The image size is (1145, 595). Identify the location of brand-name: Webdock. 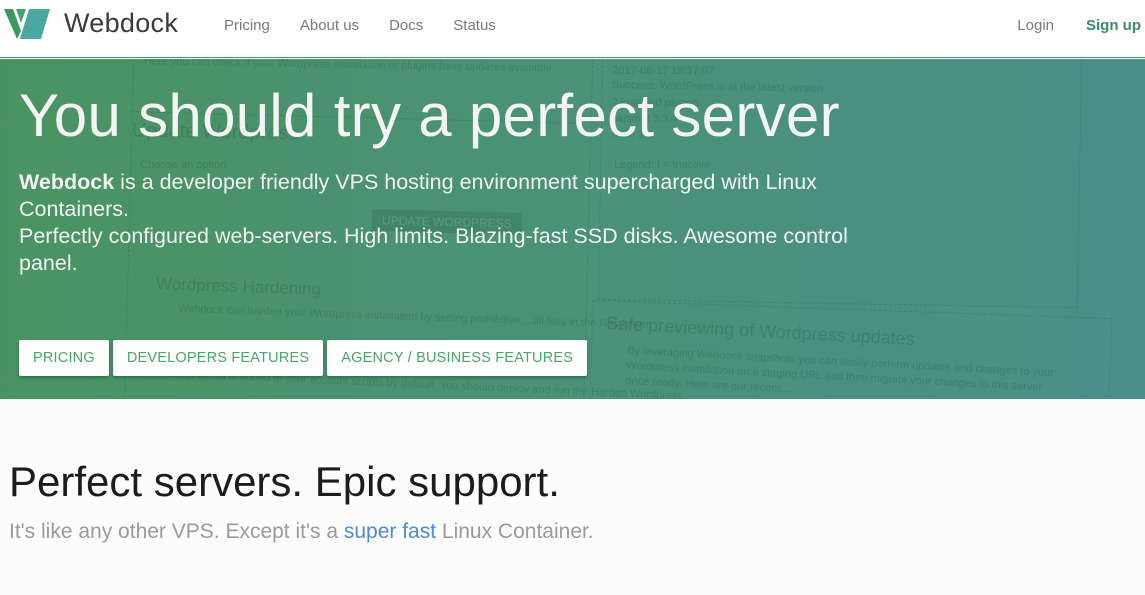
(121, 23).